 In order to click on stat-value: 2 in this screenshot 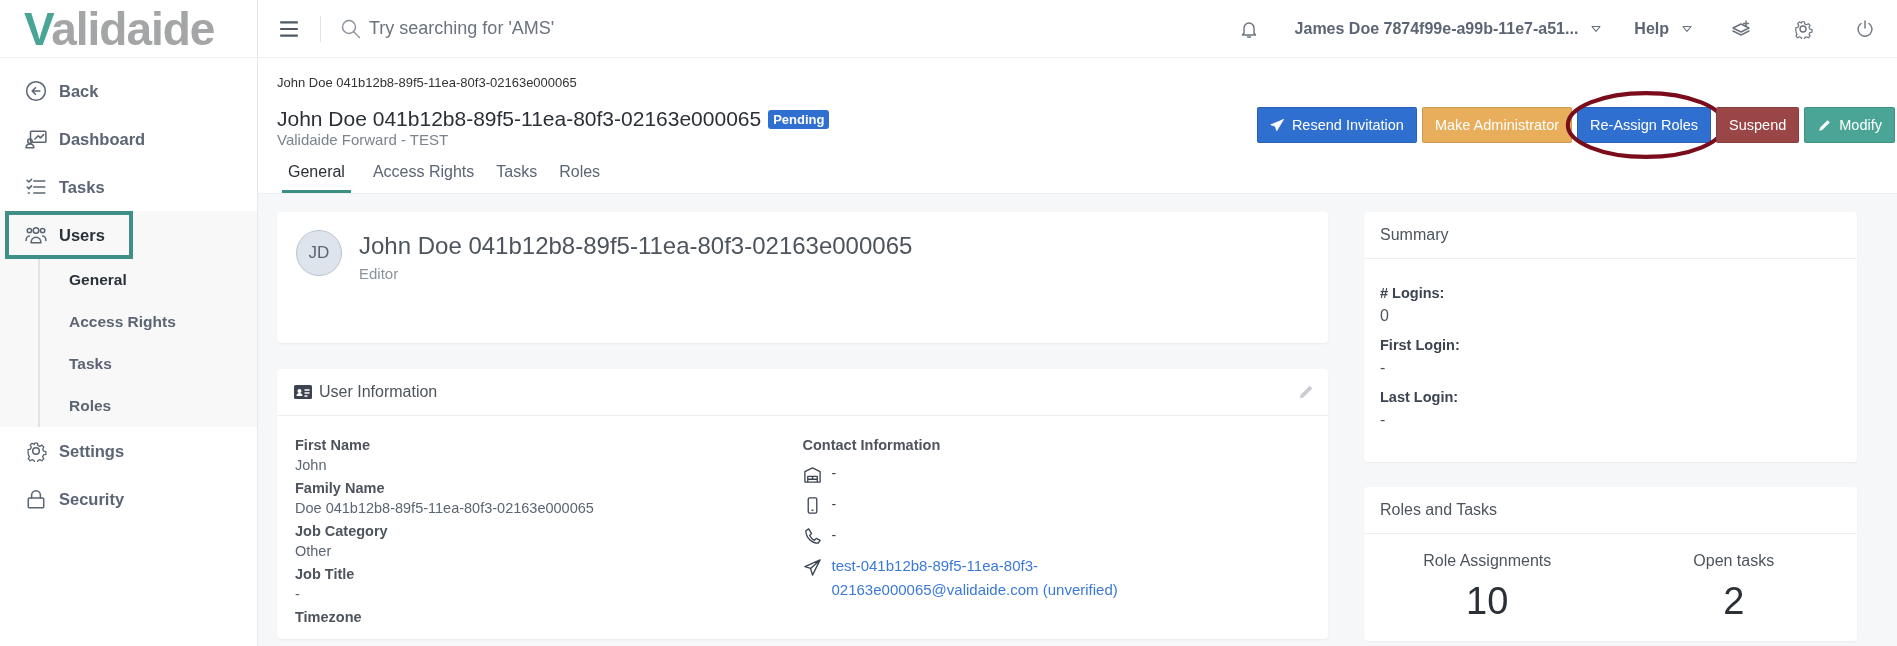, I will do `click(1734, 601)`.